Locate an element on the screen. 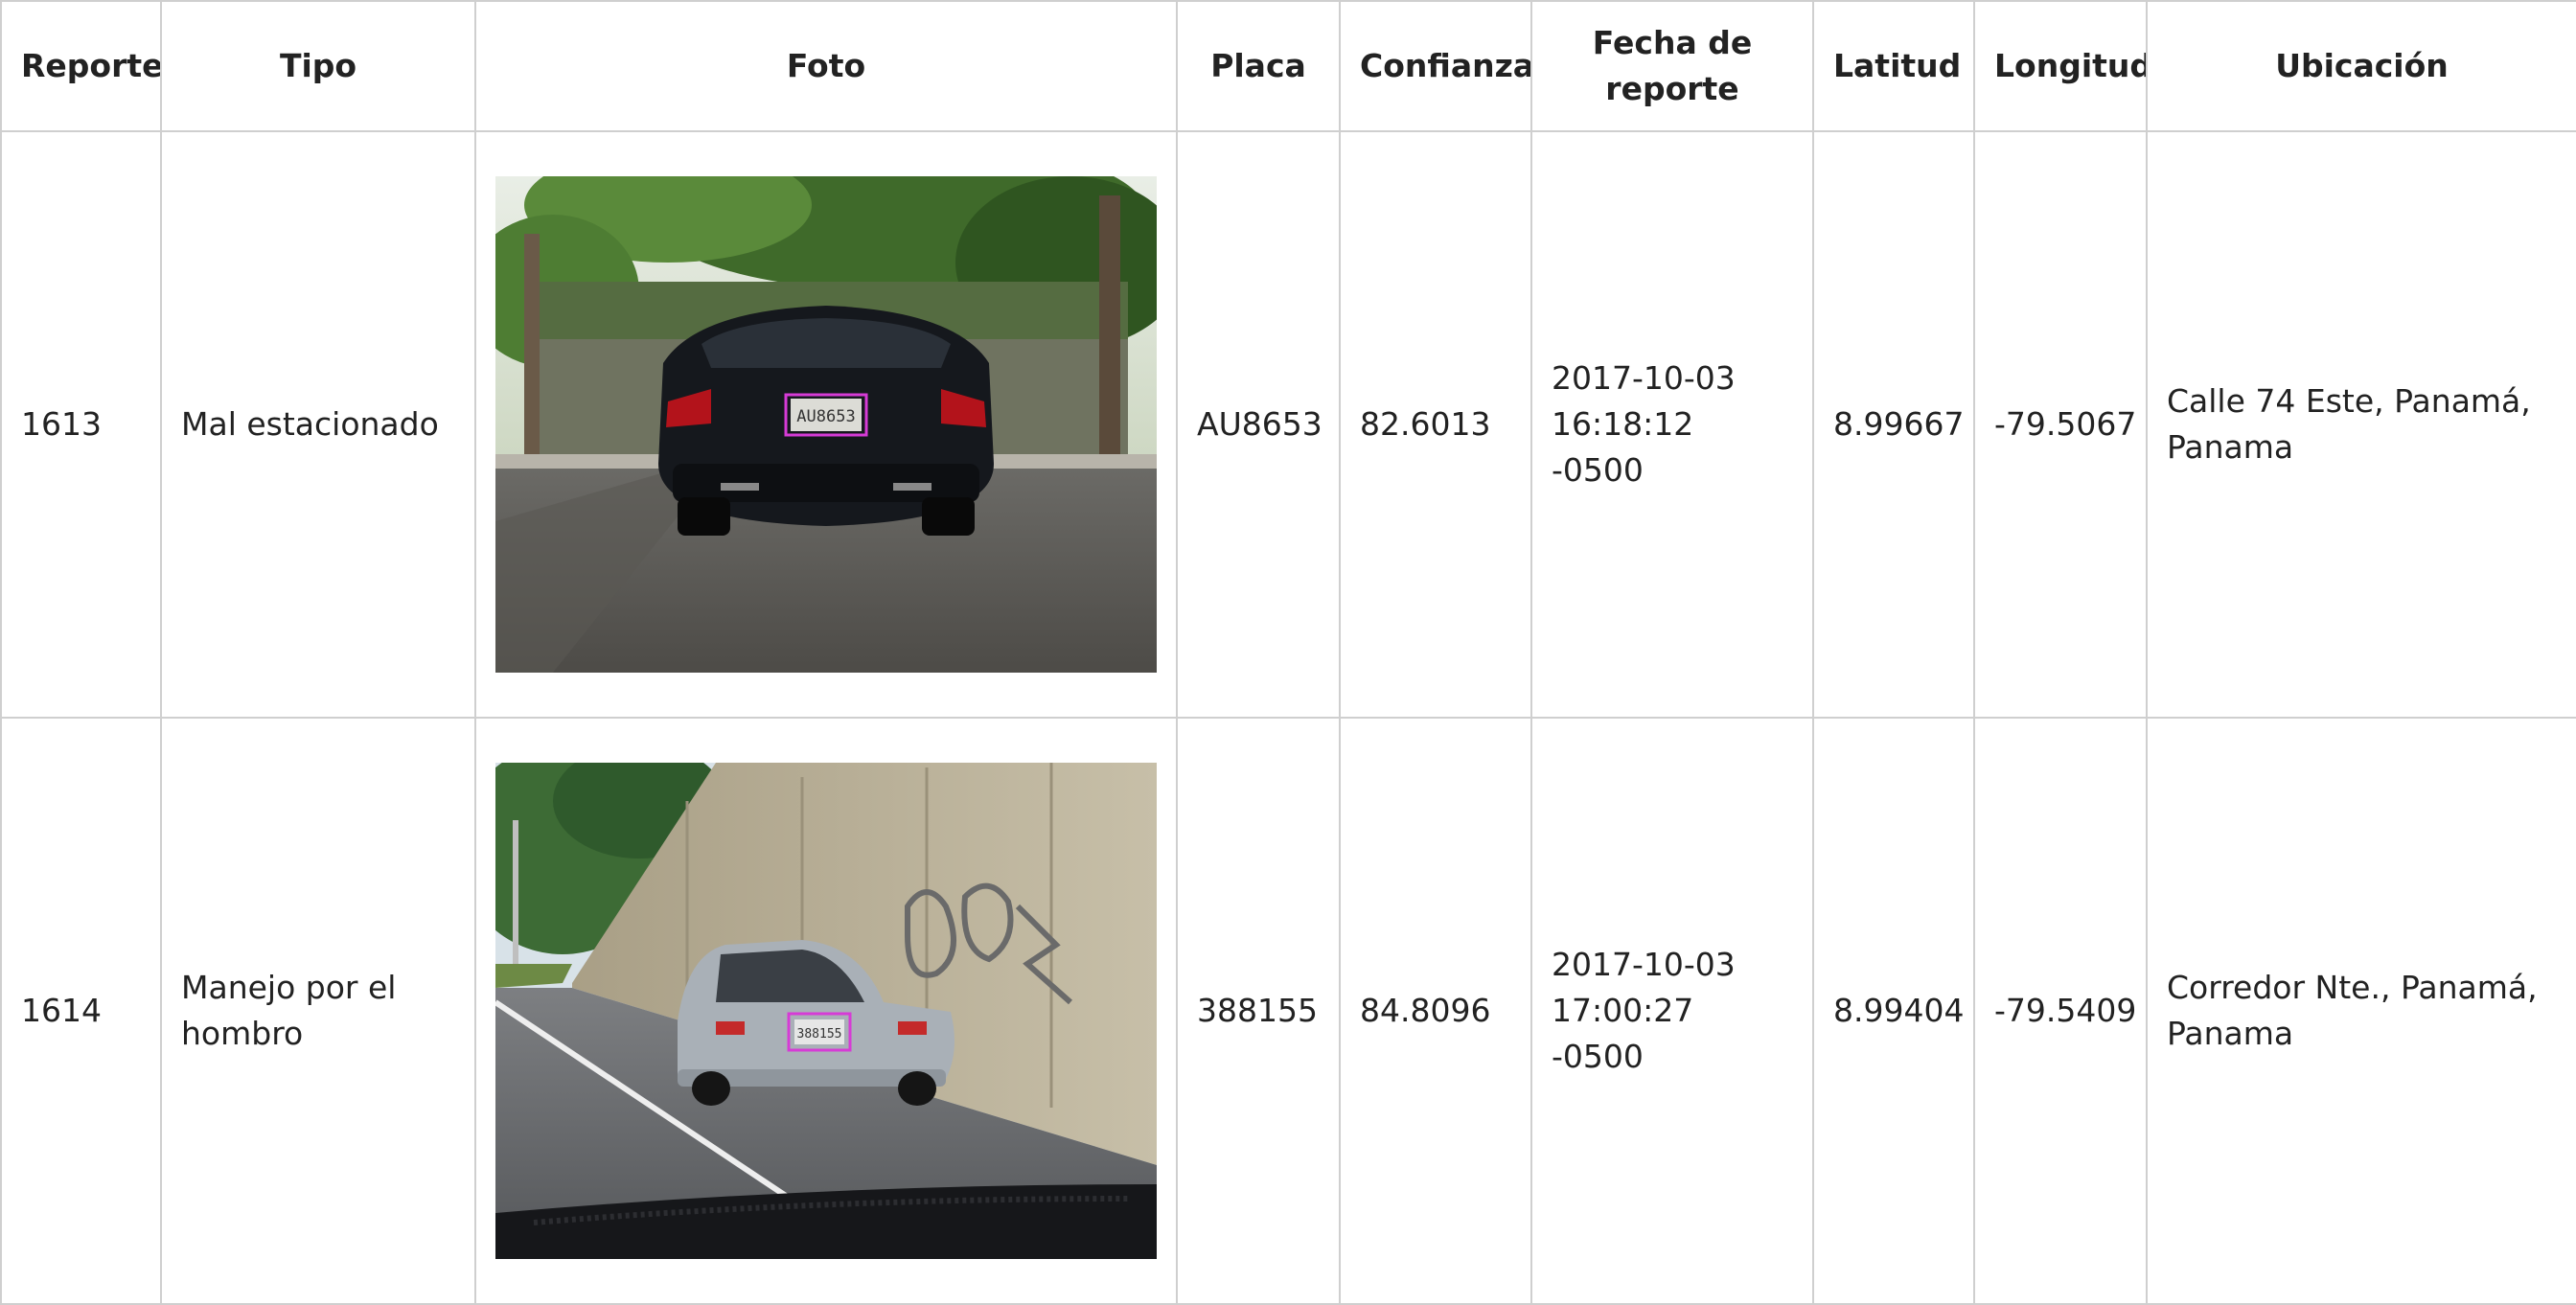  cell-ubicacion: Corredor Nte., Panamá, Panama is located at coordinates (2361, 1011).